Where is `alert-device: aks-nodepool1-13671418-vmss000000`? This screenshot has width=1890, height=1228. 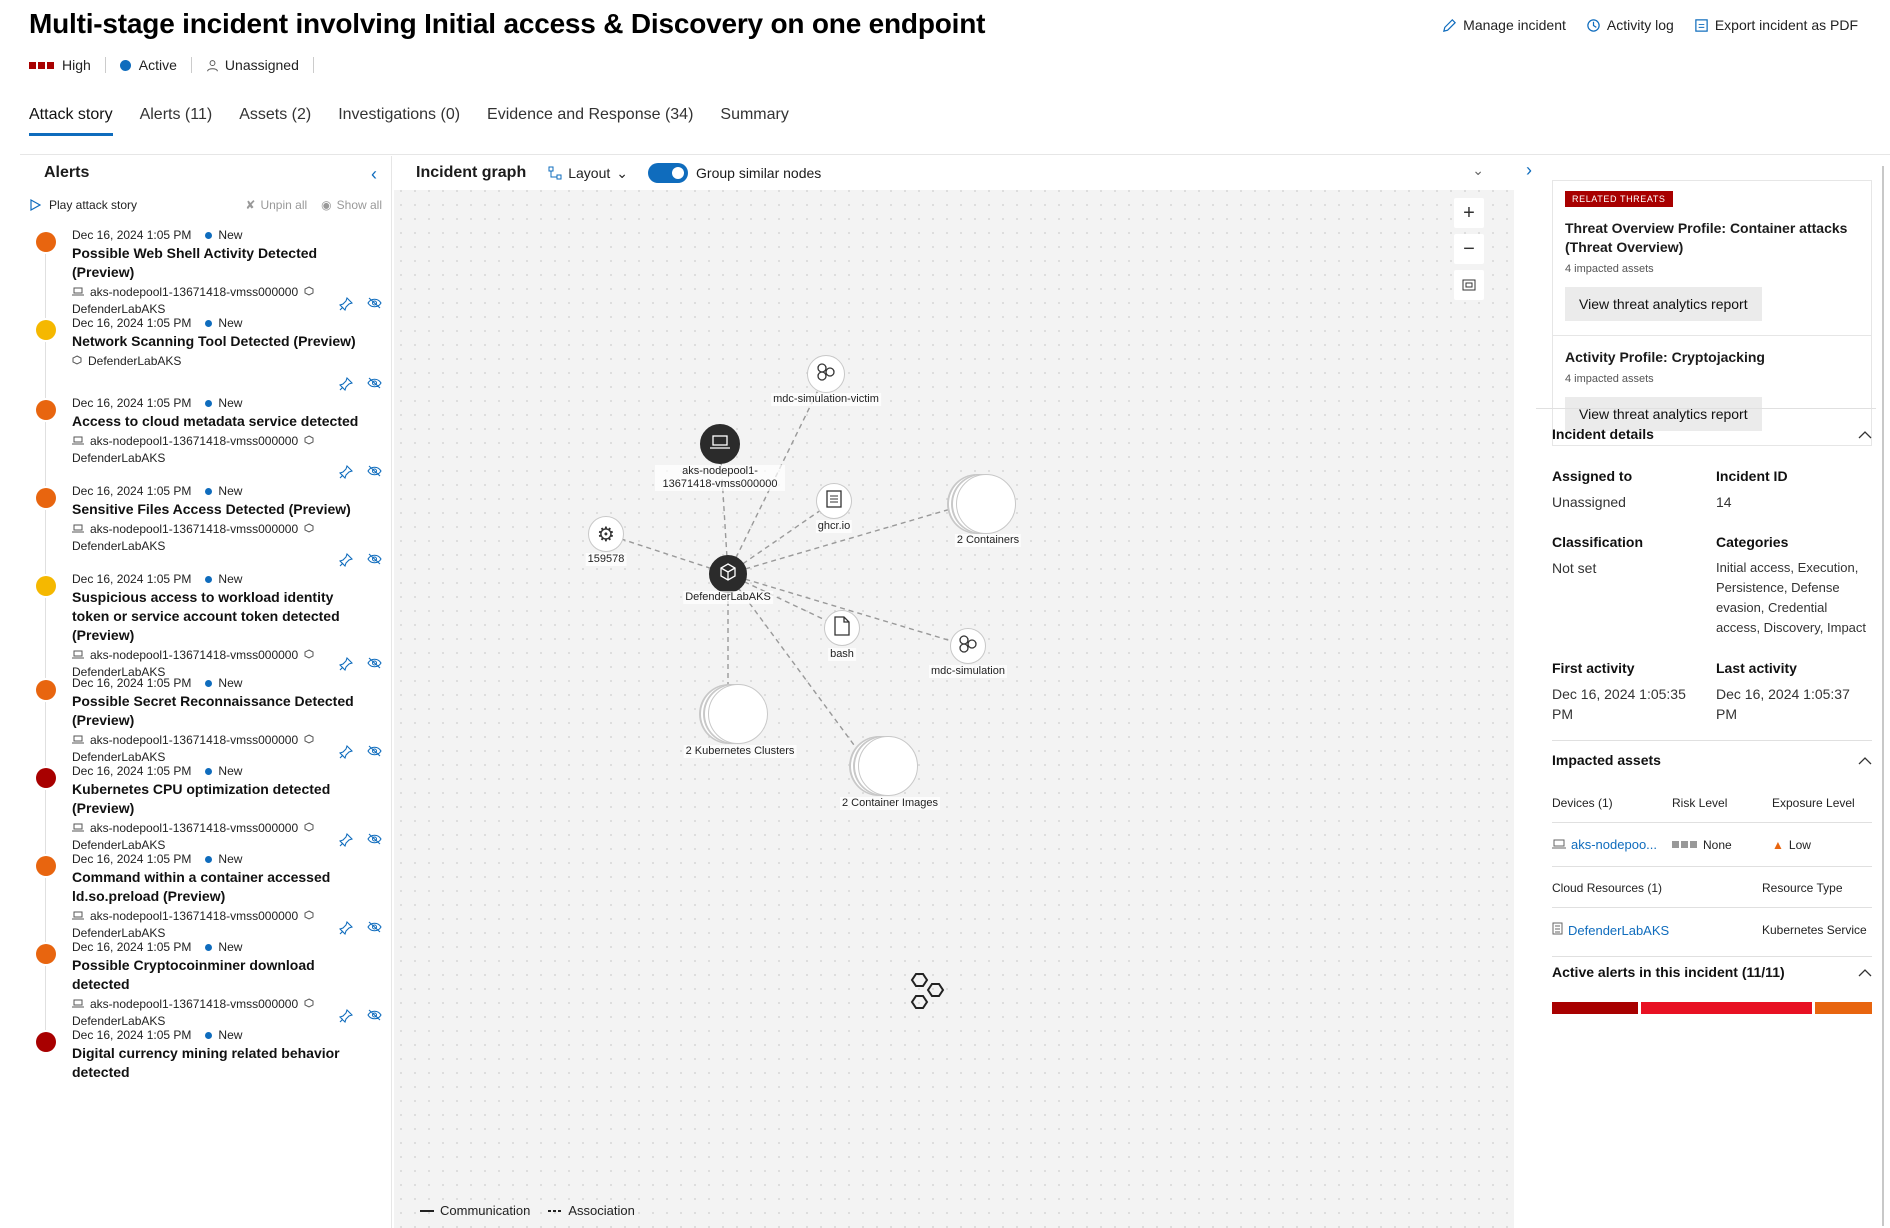
alert-device: aks-nodepool1-13671418-vmss000000 is located at coordinates (222, 655).